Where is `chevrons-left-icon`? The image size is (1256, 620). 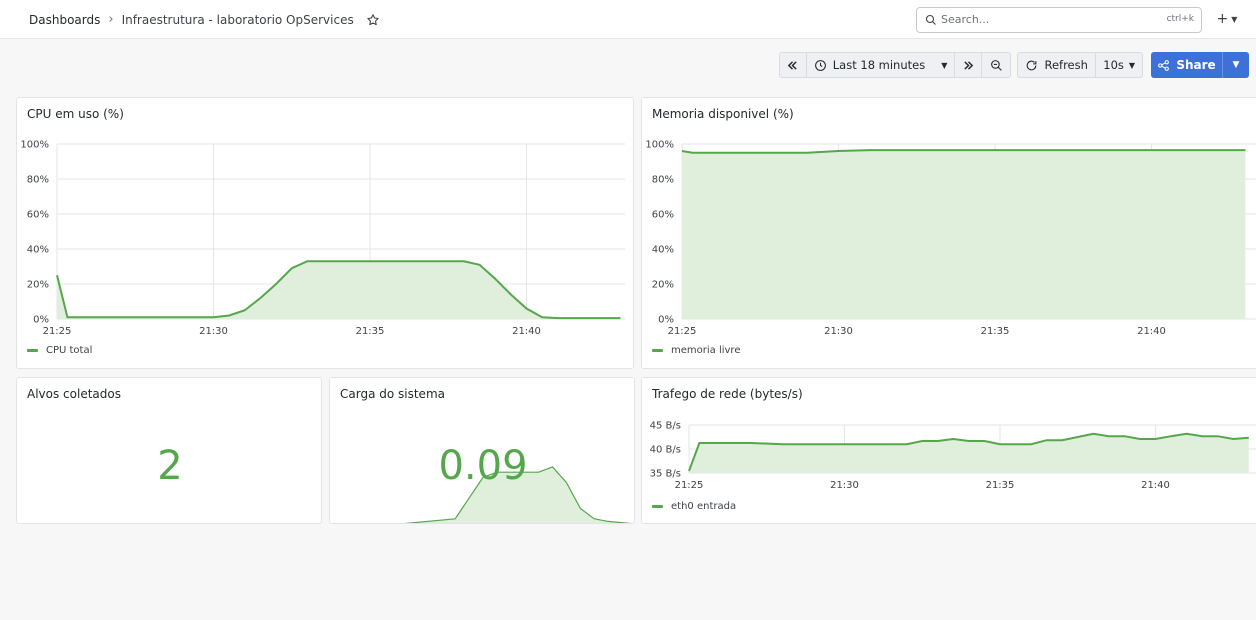 chevrons-left-icon is located at coordinates (793, 65).